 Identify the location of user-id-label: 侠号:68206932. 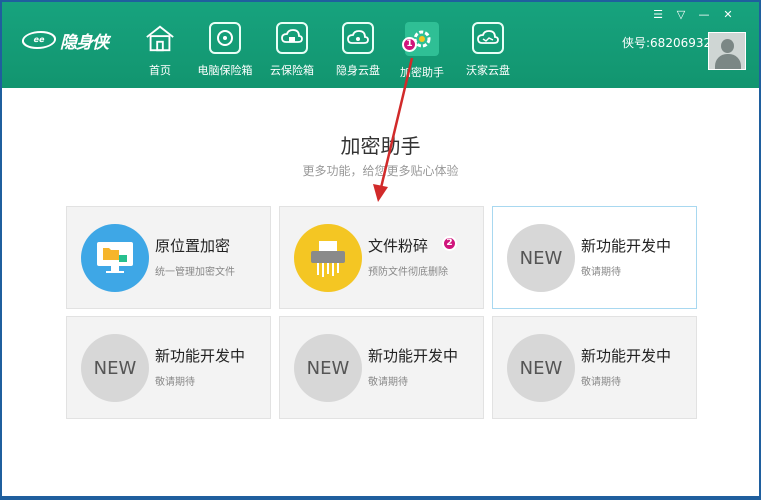
(667, 43).